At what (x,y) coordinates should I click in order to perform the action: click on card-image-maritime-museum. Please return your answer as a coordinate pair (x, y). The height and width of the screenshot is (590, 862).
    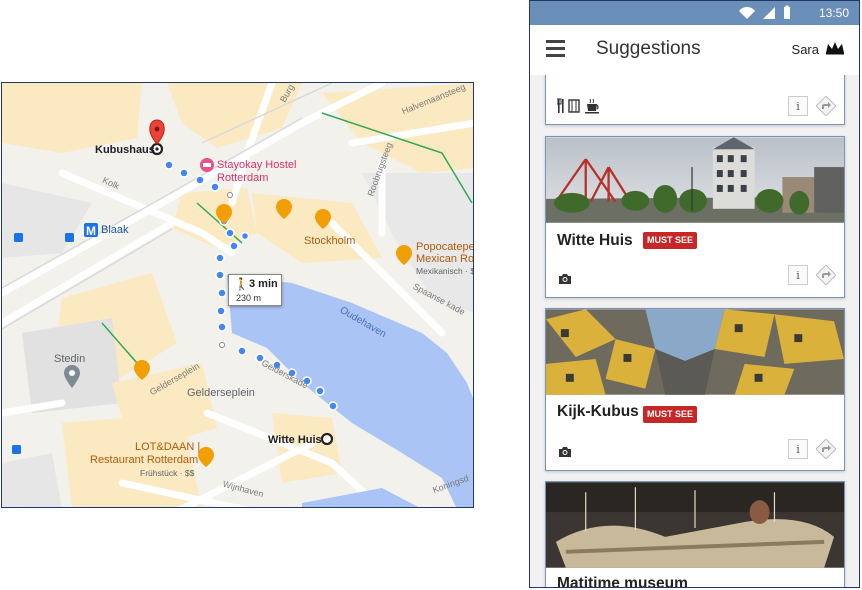
    Looking at the image, I should click on (695, 525).